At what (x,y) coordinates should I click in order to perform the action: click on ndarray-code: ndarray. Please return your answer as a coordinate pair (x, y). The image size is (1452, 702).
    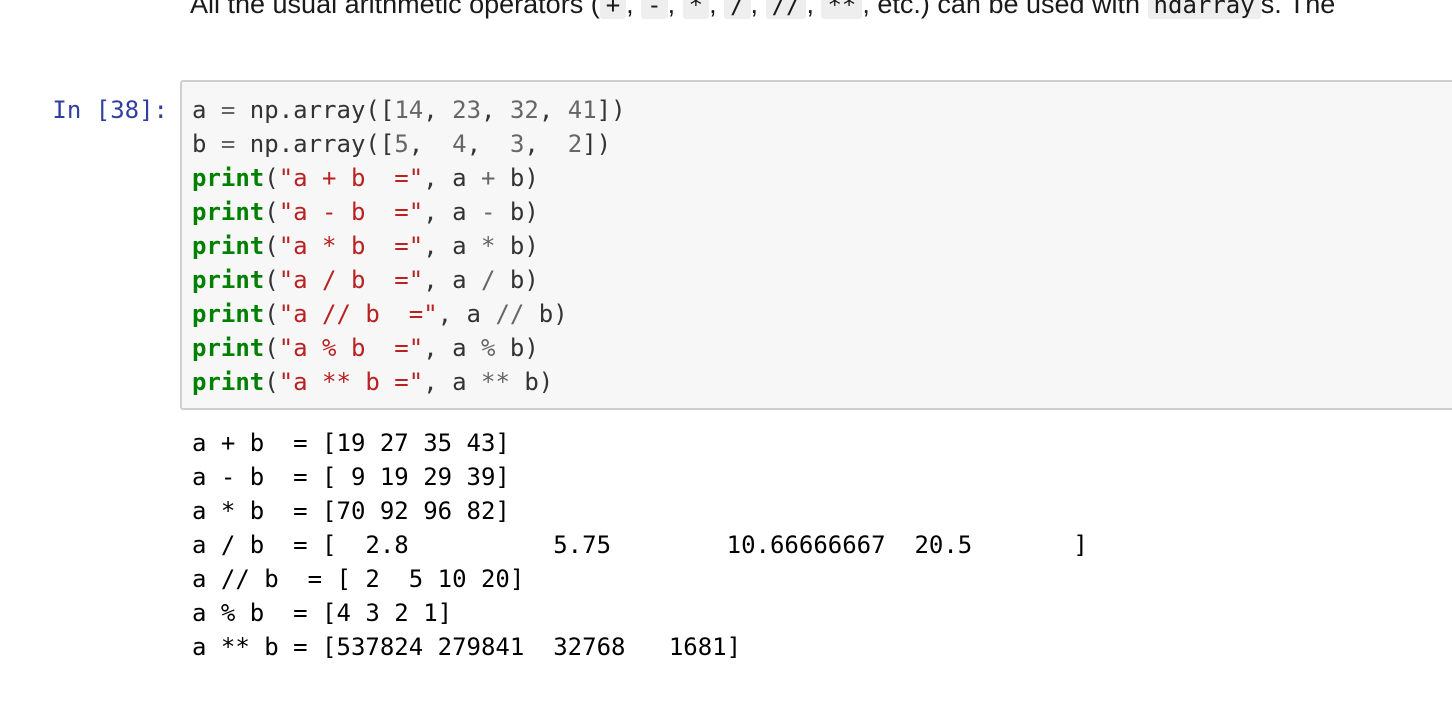
    Looking at the image, I should click on (1204, 9).